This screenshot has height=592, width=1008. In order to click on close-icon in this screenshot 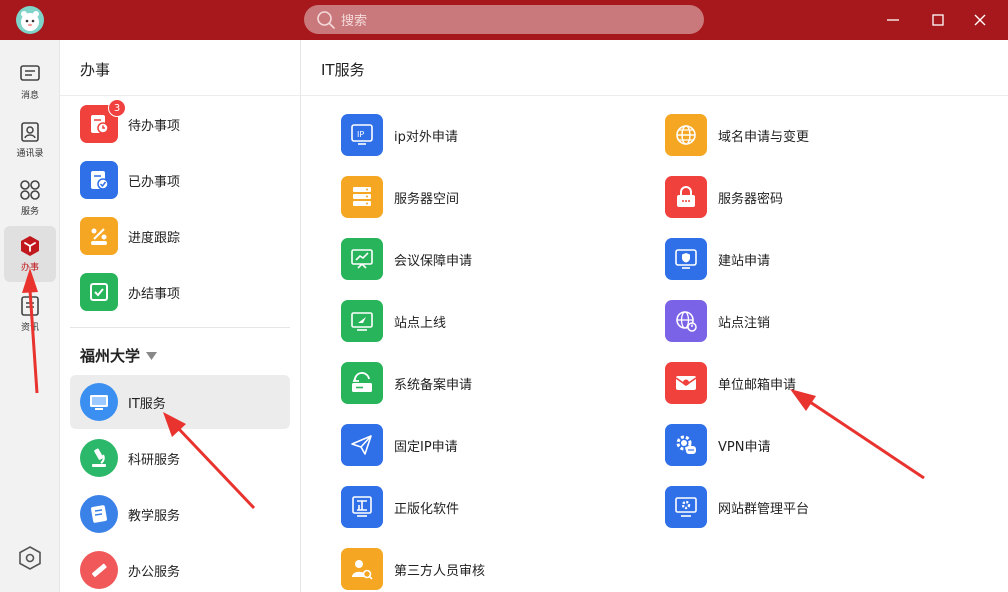, I will do `click(980, 20)`.